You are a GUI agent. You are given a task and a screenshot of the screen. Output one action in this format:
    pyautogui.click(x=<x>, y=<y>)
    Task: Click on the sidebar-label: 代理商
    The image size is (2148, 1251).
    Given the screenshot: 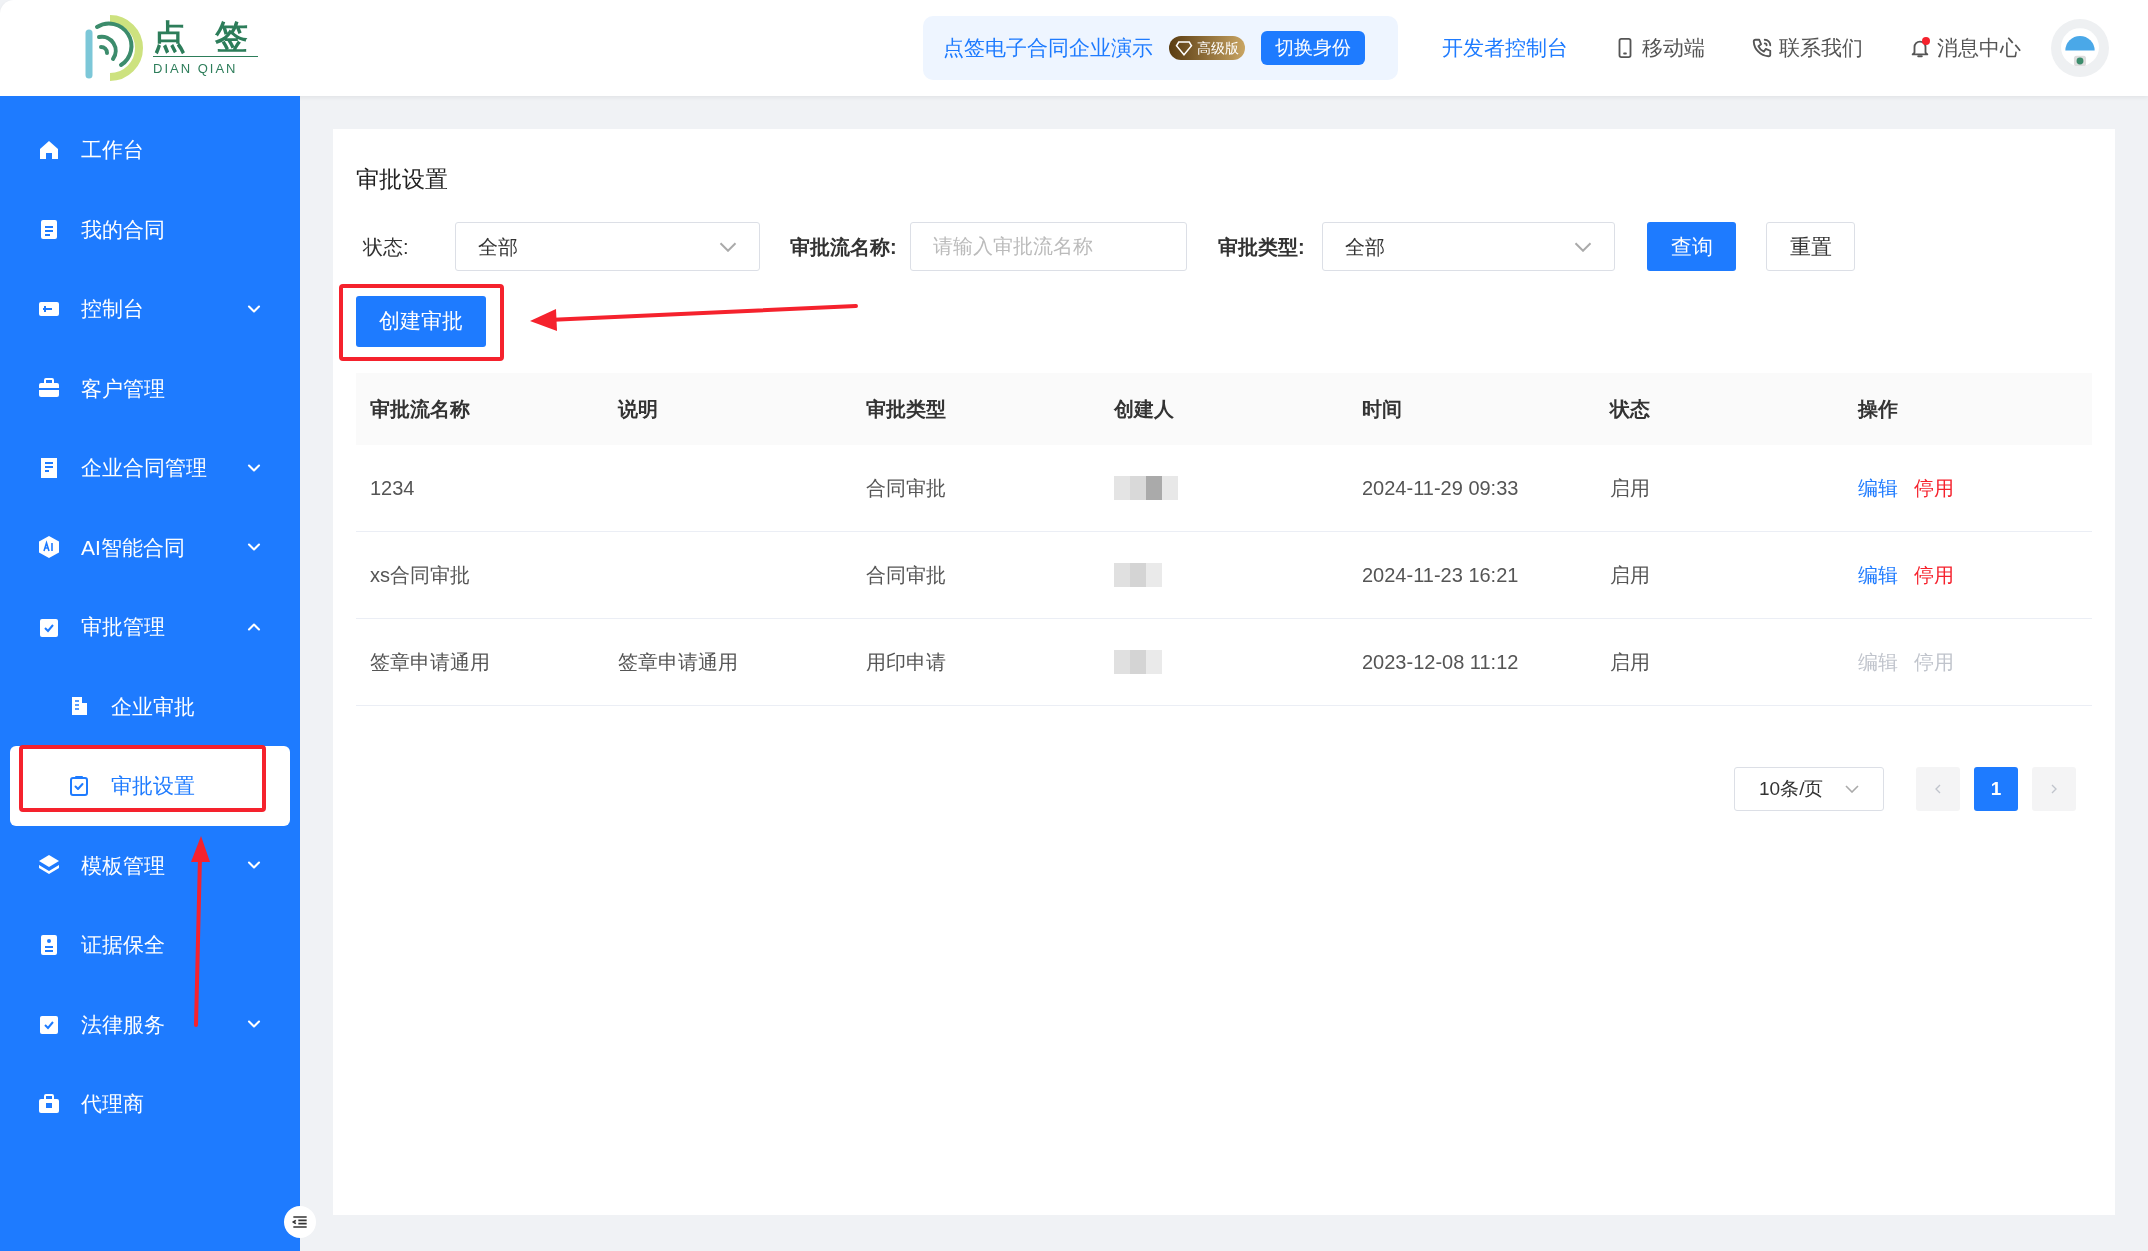 What is the action you would take?
    pyautogui.click(x=113, y=1104)
    